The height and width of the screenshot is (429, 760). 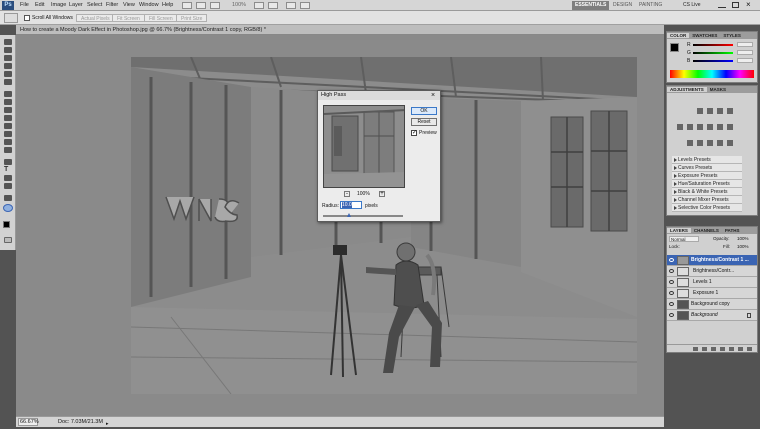 I want to click on hand-tool-icon, so click(x=8, y=198).